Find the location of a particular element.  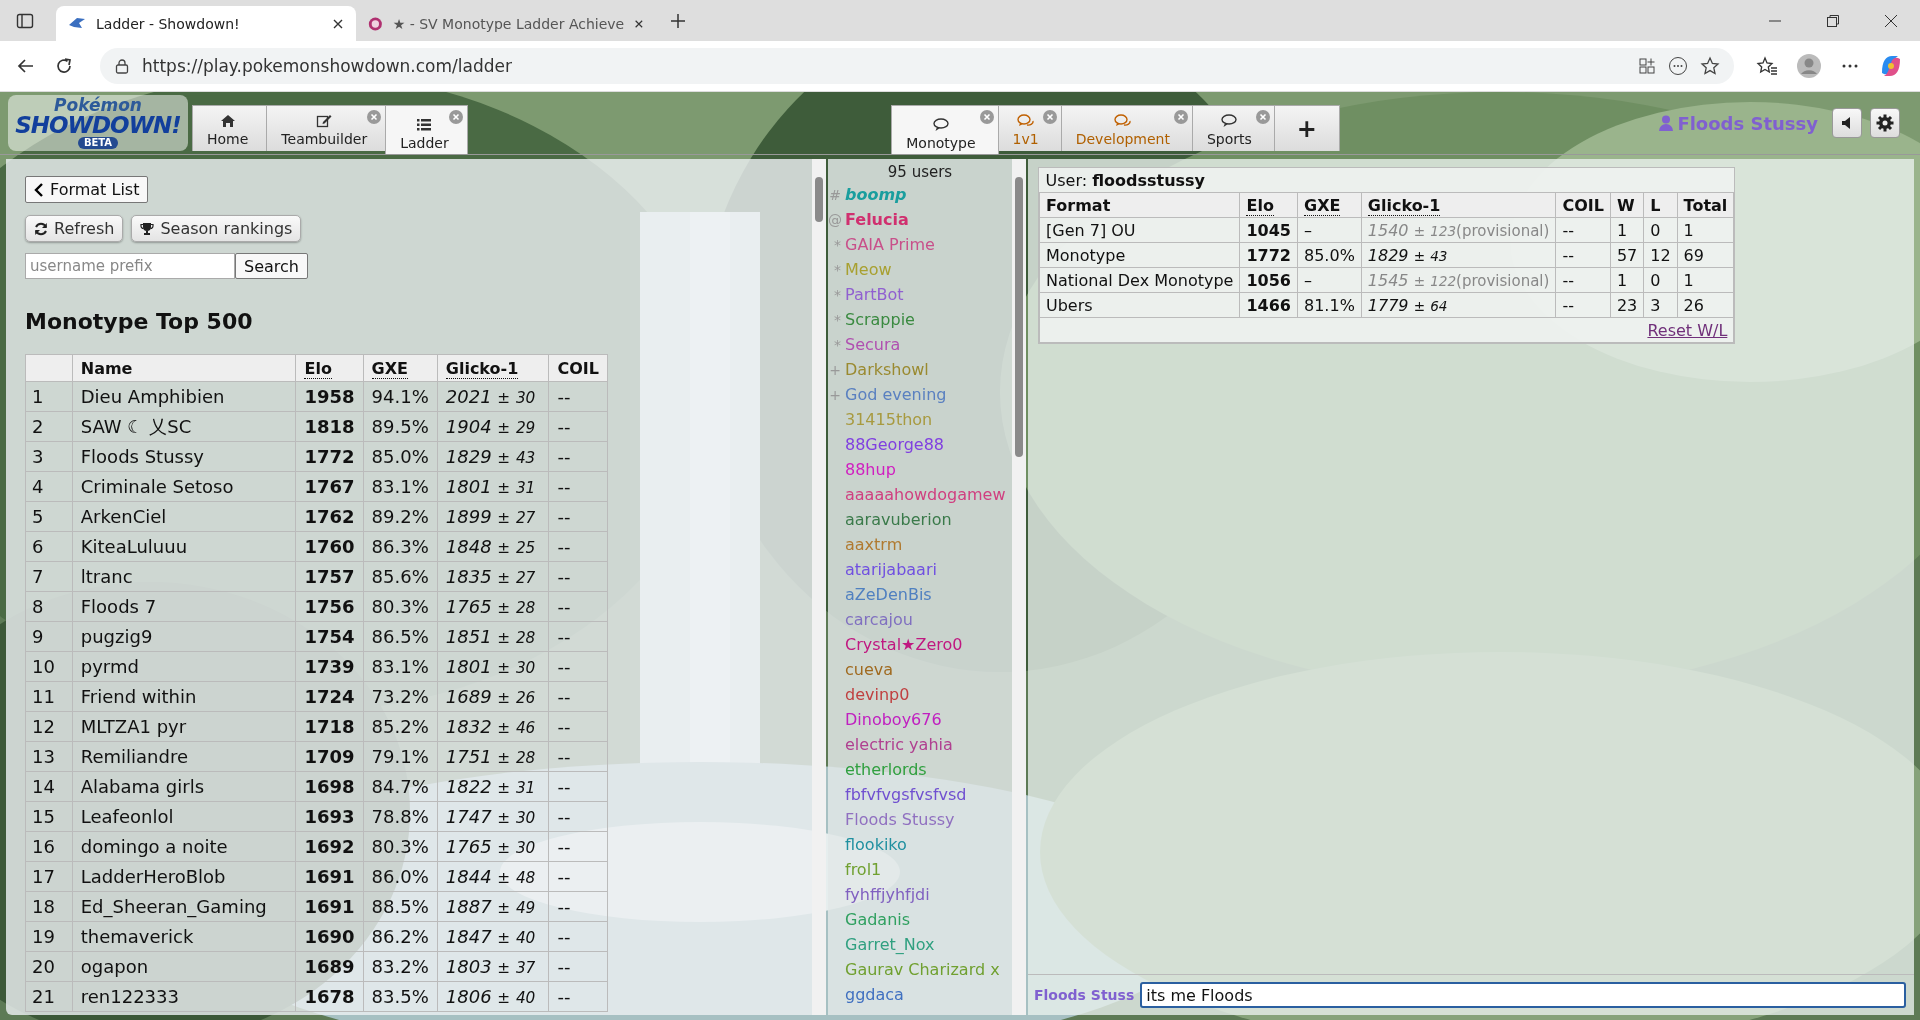

player-name-cell: pyrmd is located at coordinates (184, 666).